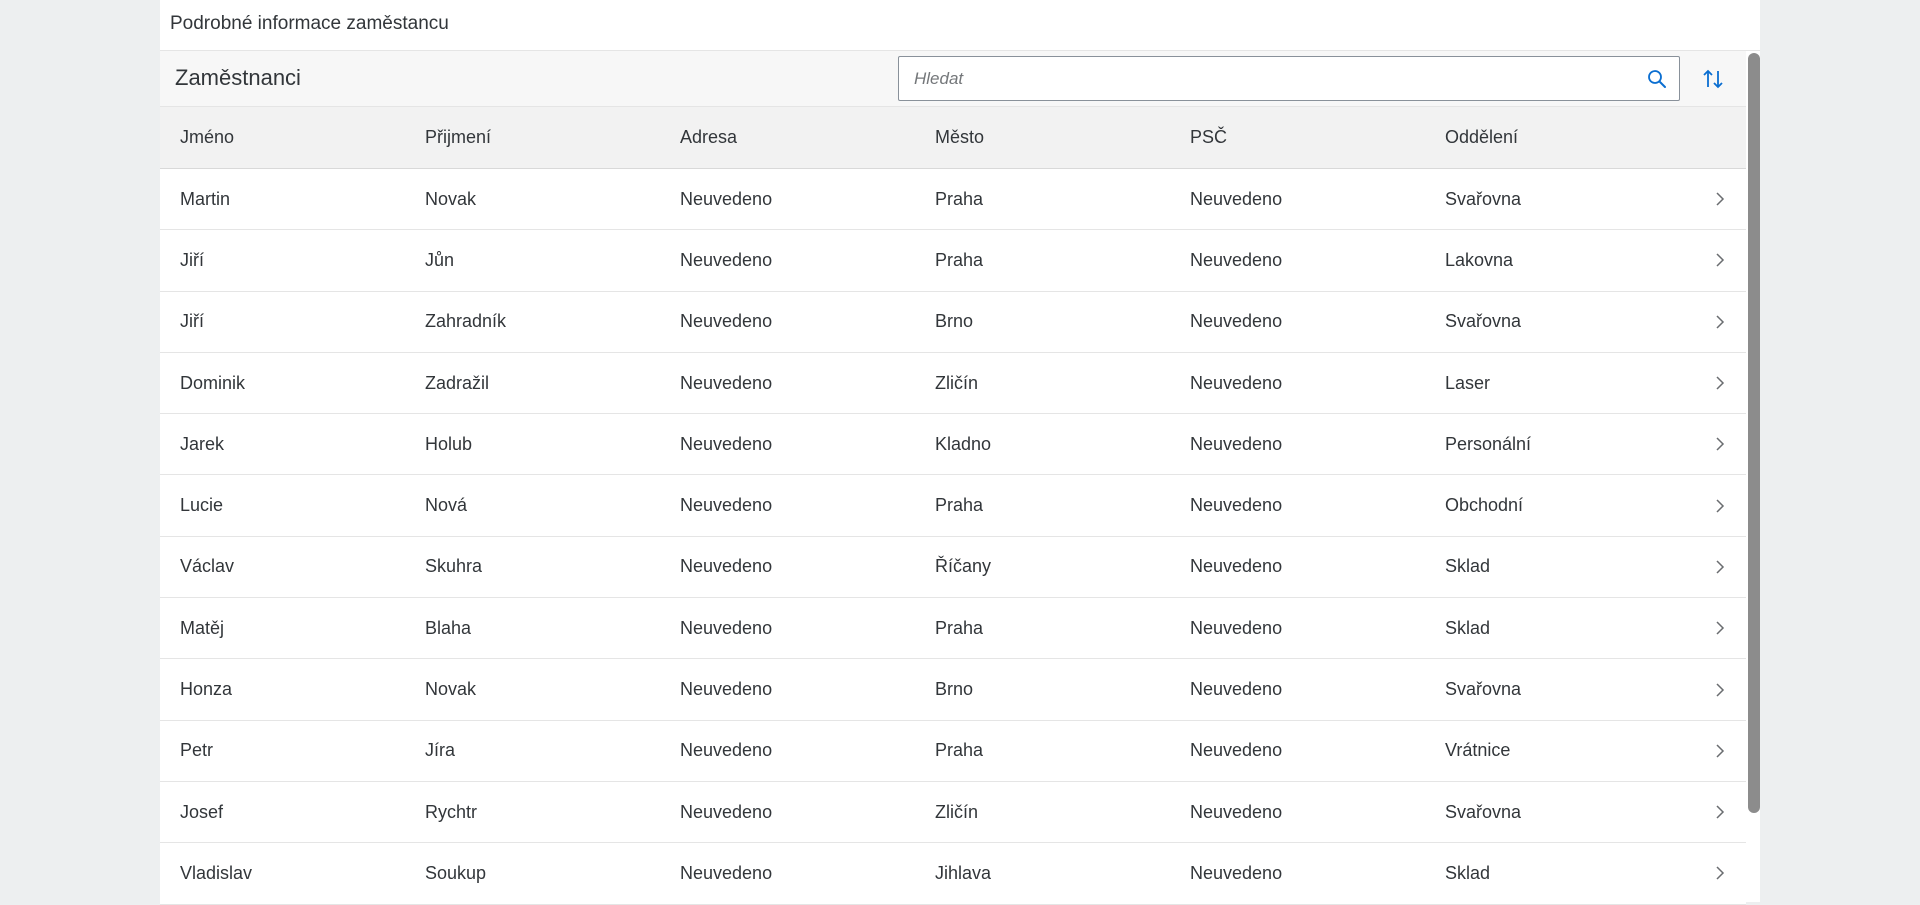 Image resolution: width=1920 pixels, height=905 pixels. I want to click on table-row: Lucie Nová Neuvedeno Praha Neuvedeno Obchodní, so click(953, 506).